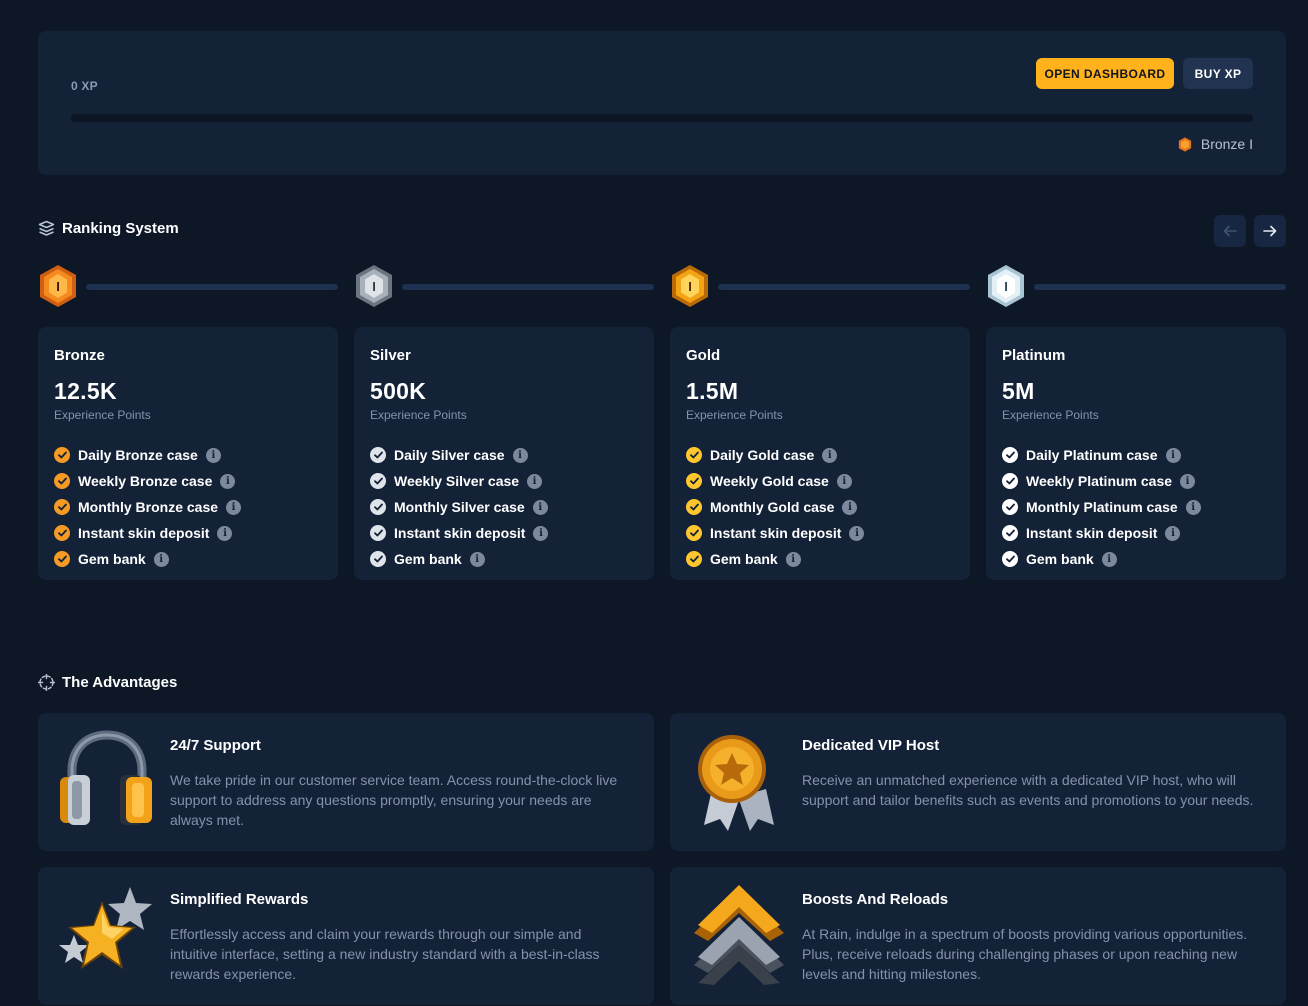 Image resolution: width=1308 pixels, height=1006 pixels. Describe the element at coordinates (712, 391) in the screenshot. I see `rank-xp-value: 1.5M` at that location.